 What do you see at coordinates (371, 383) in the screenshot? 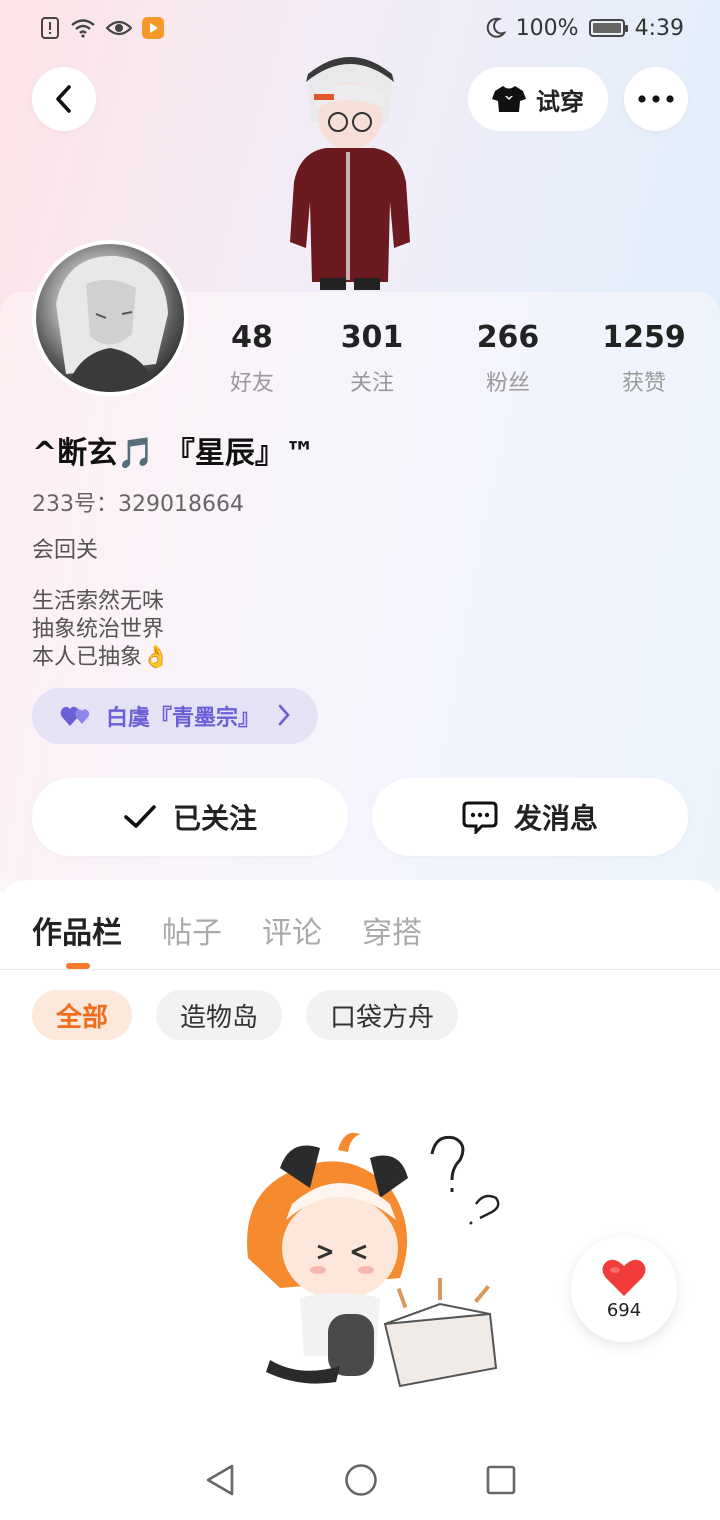
I see `stat-following-label: 关注` at bounding box center [371, 383].